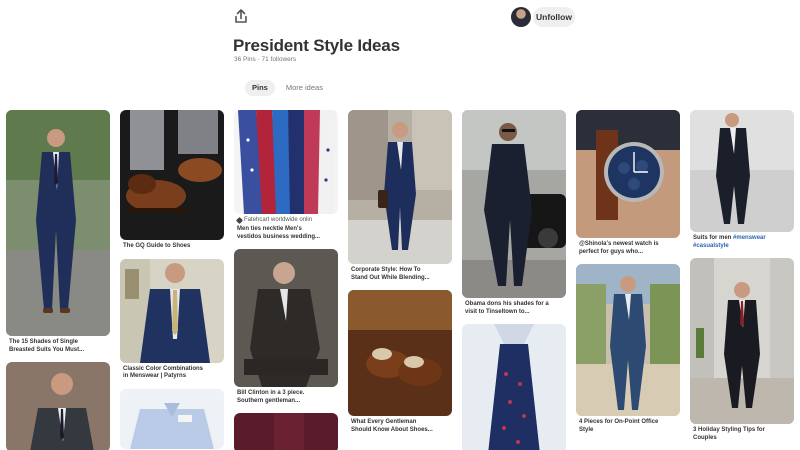  What do you see at coordinates (628, 425) in the screenshot?
I see `pin-caption: 4 Pieces for On-Point Office Style` at bounding box center [628, 425].